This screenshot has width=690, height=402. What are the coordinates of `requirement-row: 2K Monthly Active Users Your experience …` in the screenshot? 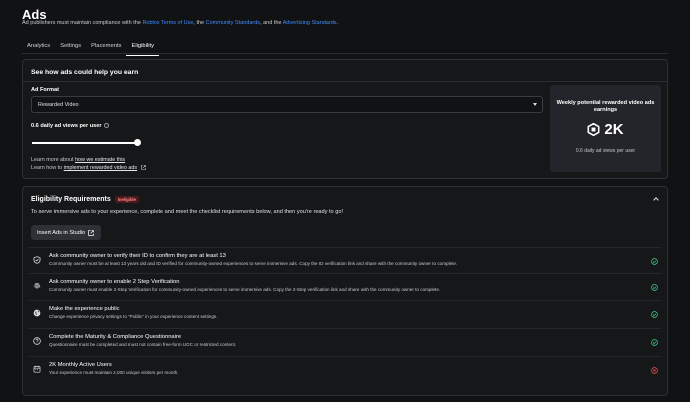 It's located at (345, 372).